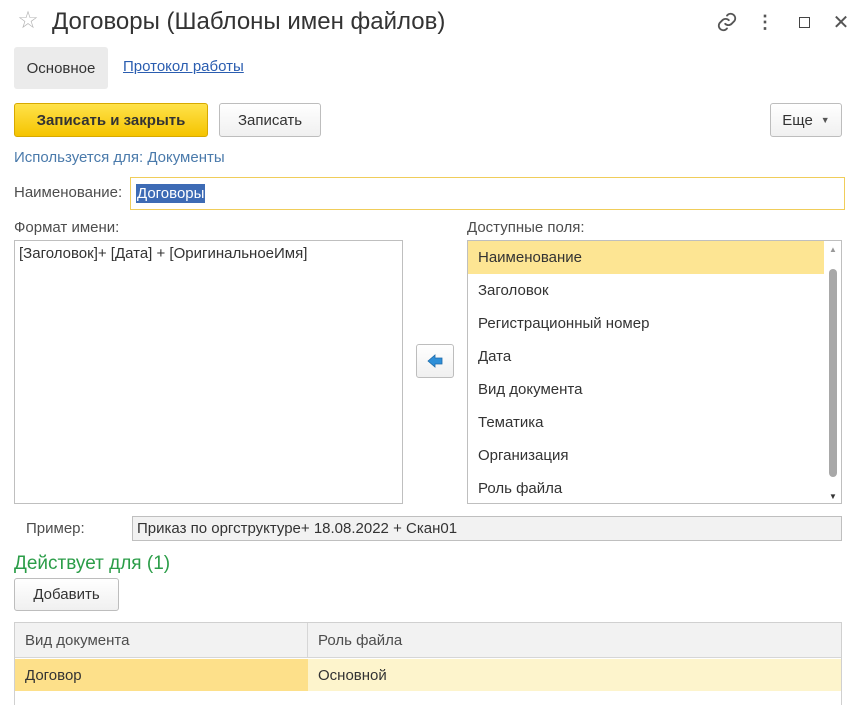 The image size is (852, 705). Describe the element at coordinates (61, 68) in the screenshot. I see `tab-main: Основное` at that location.